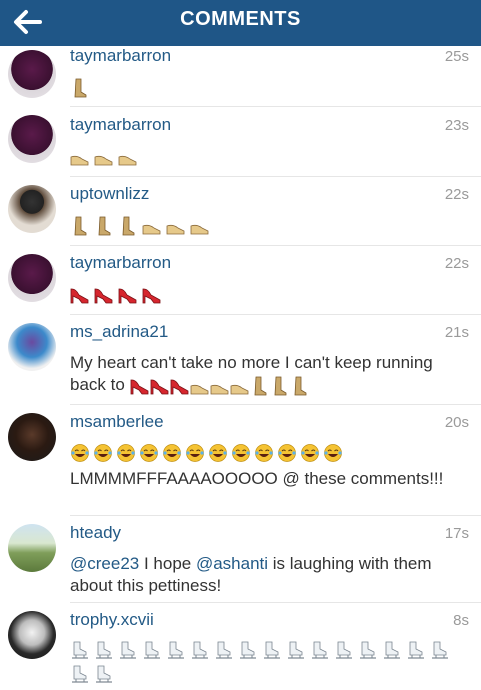 This screenshot has height=690, width=481. Describe the element at coordinates (240, 19) in the screenshot. I see `page-title: COMMENTS` at that location.